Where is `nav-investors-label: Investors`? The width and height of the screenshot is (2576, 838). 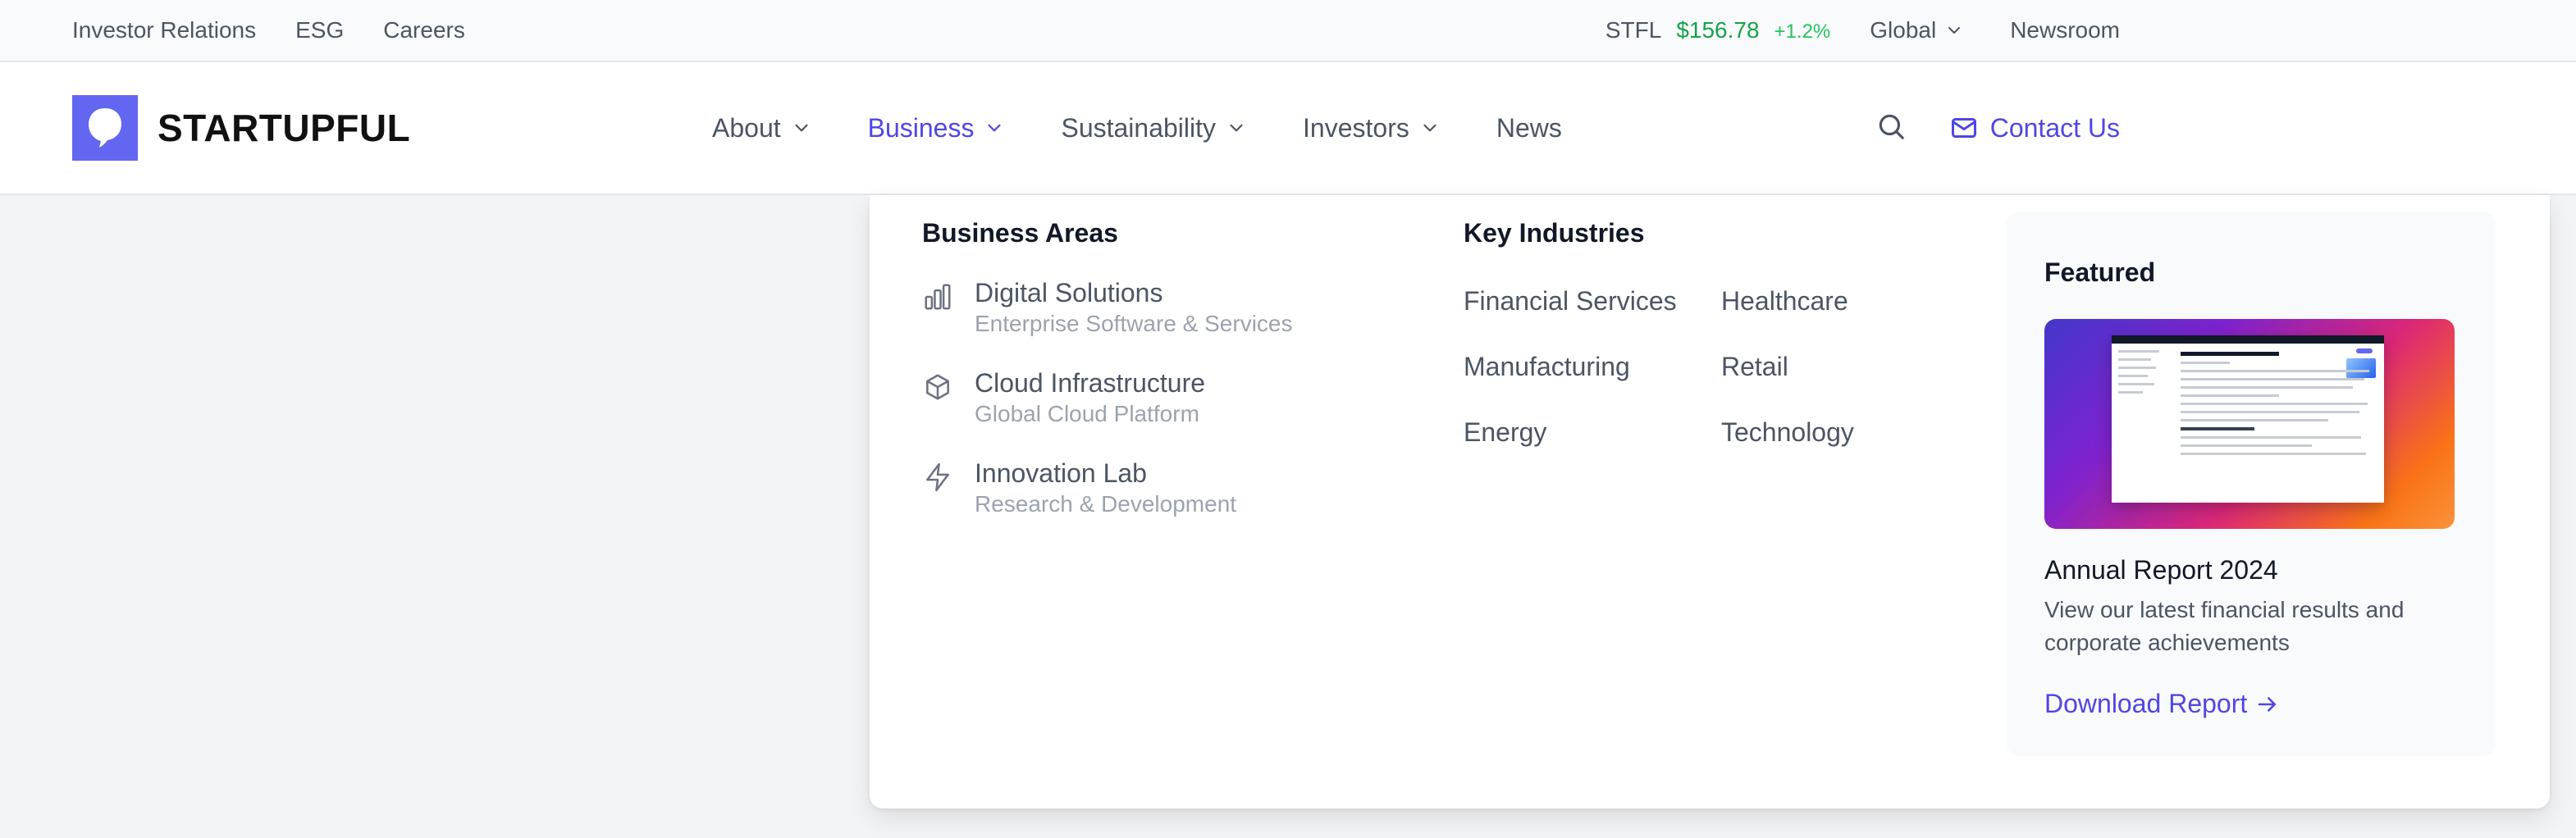 nav-investors-label: Investors is located at coordinates (1356, 127).